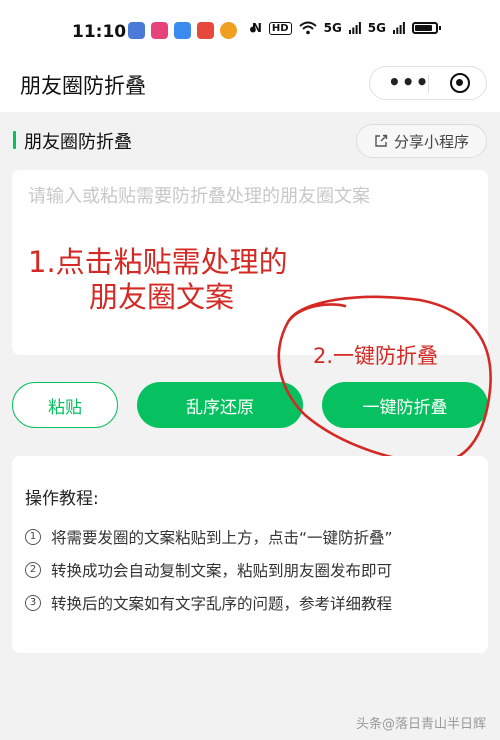 The image size is (500, 740). What do you see at coordinates (307, 28) in the screenshot?
I see `wifi-icon` at bounding box center [307, 28].